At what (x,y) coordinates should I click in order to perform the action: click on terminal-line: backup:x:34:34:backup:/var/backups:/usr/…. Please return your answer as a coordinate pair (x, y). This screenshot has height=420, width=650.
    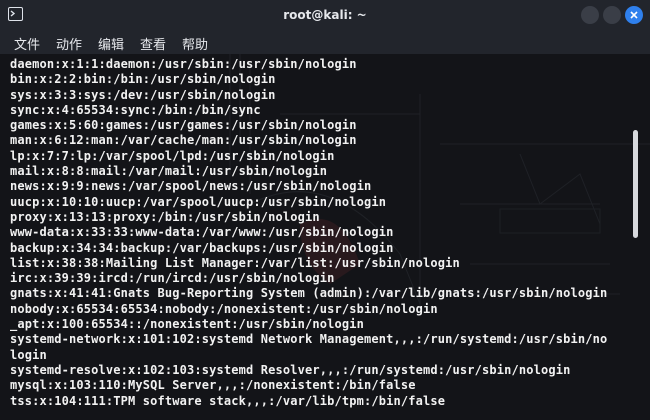
    Looking at the image, I should click on (202, 247).